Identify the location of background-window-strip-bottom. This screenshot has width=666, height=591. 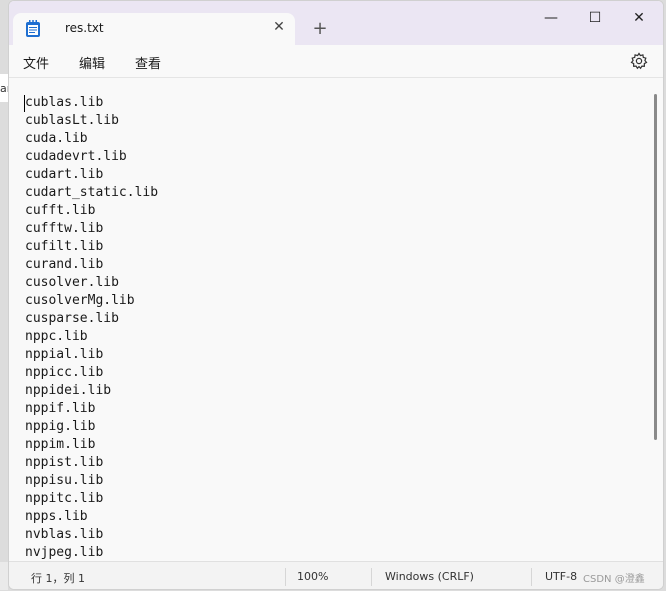
(4, 576).